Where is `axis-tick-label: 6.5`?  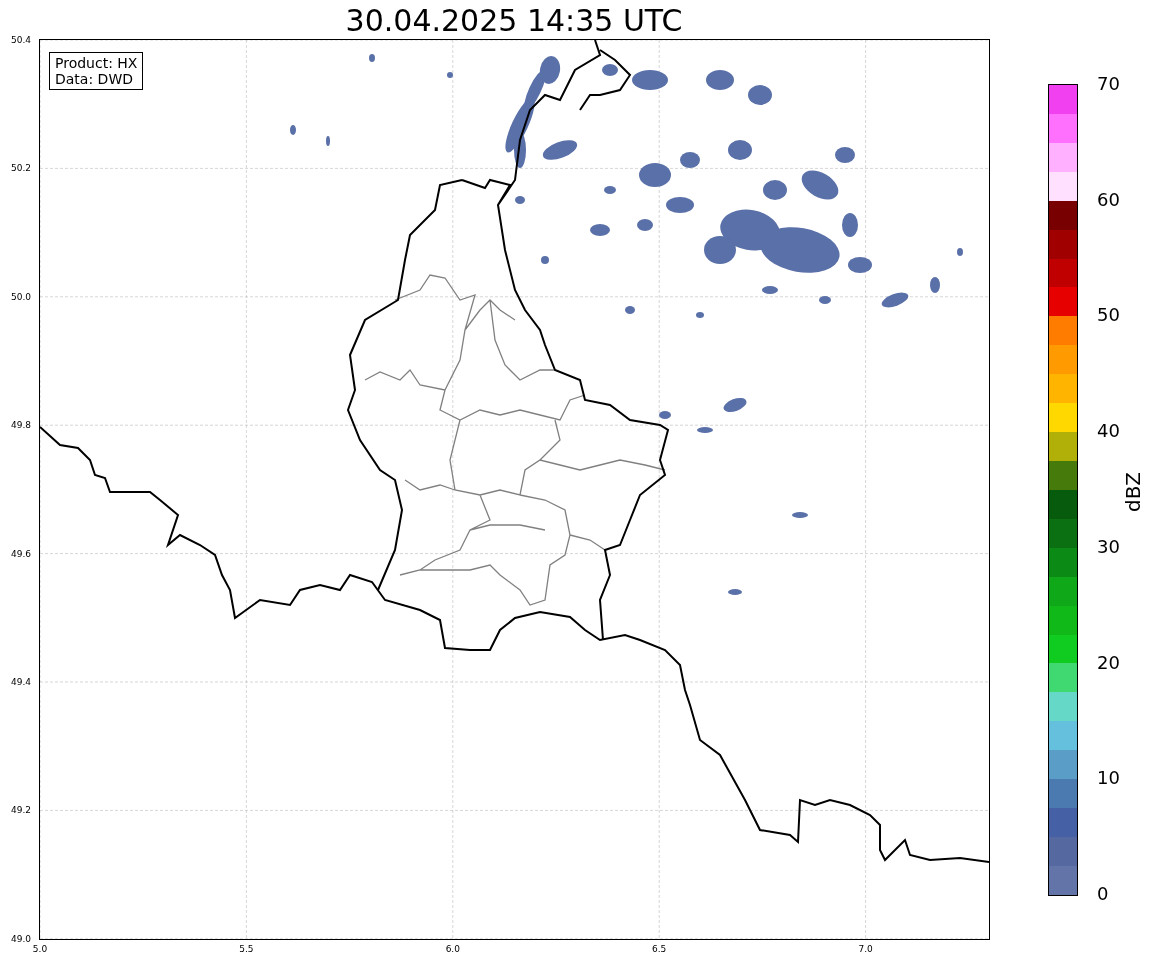 axis-tick-label: 6.5 is located at coordinates (659, 949).